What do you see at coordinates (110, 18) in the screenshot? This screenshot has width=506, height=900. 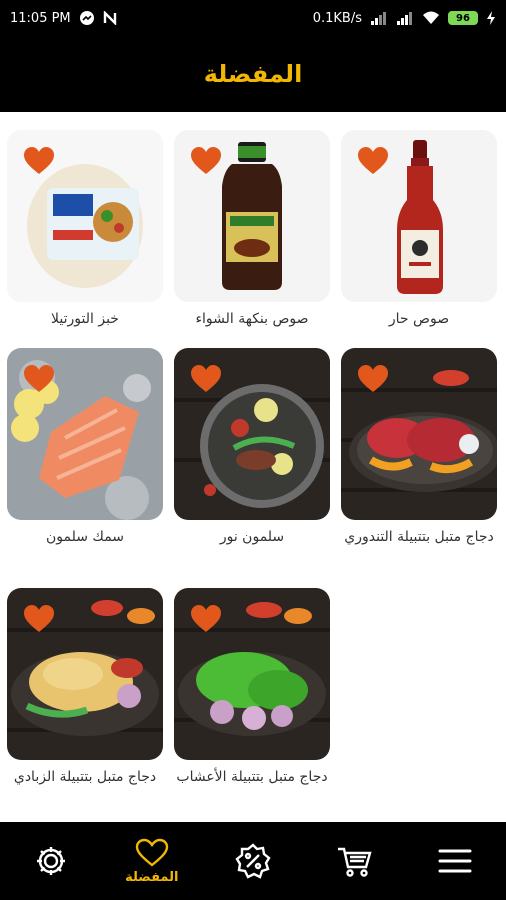 I see `n-icon` at bounding box center [110, 18].